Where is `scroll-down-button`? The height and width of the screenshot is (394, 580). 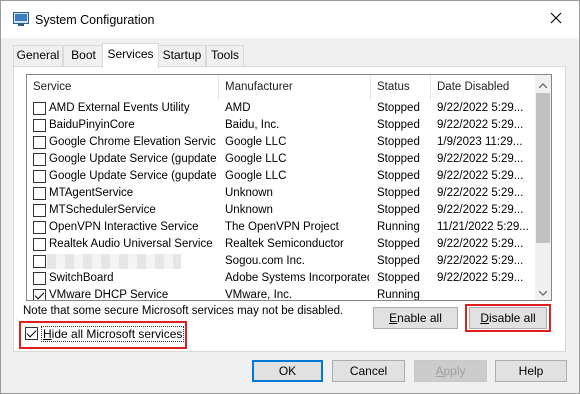 scroll-down-button is located at coordinates (543, 291).